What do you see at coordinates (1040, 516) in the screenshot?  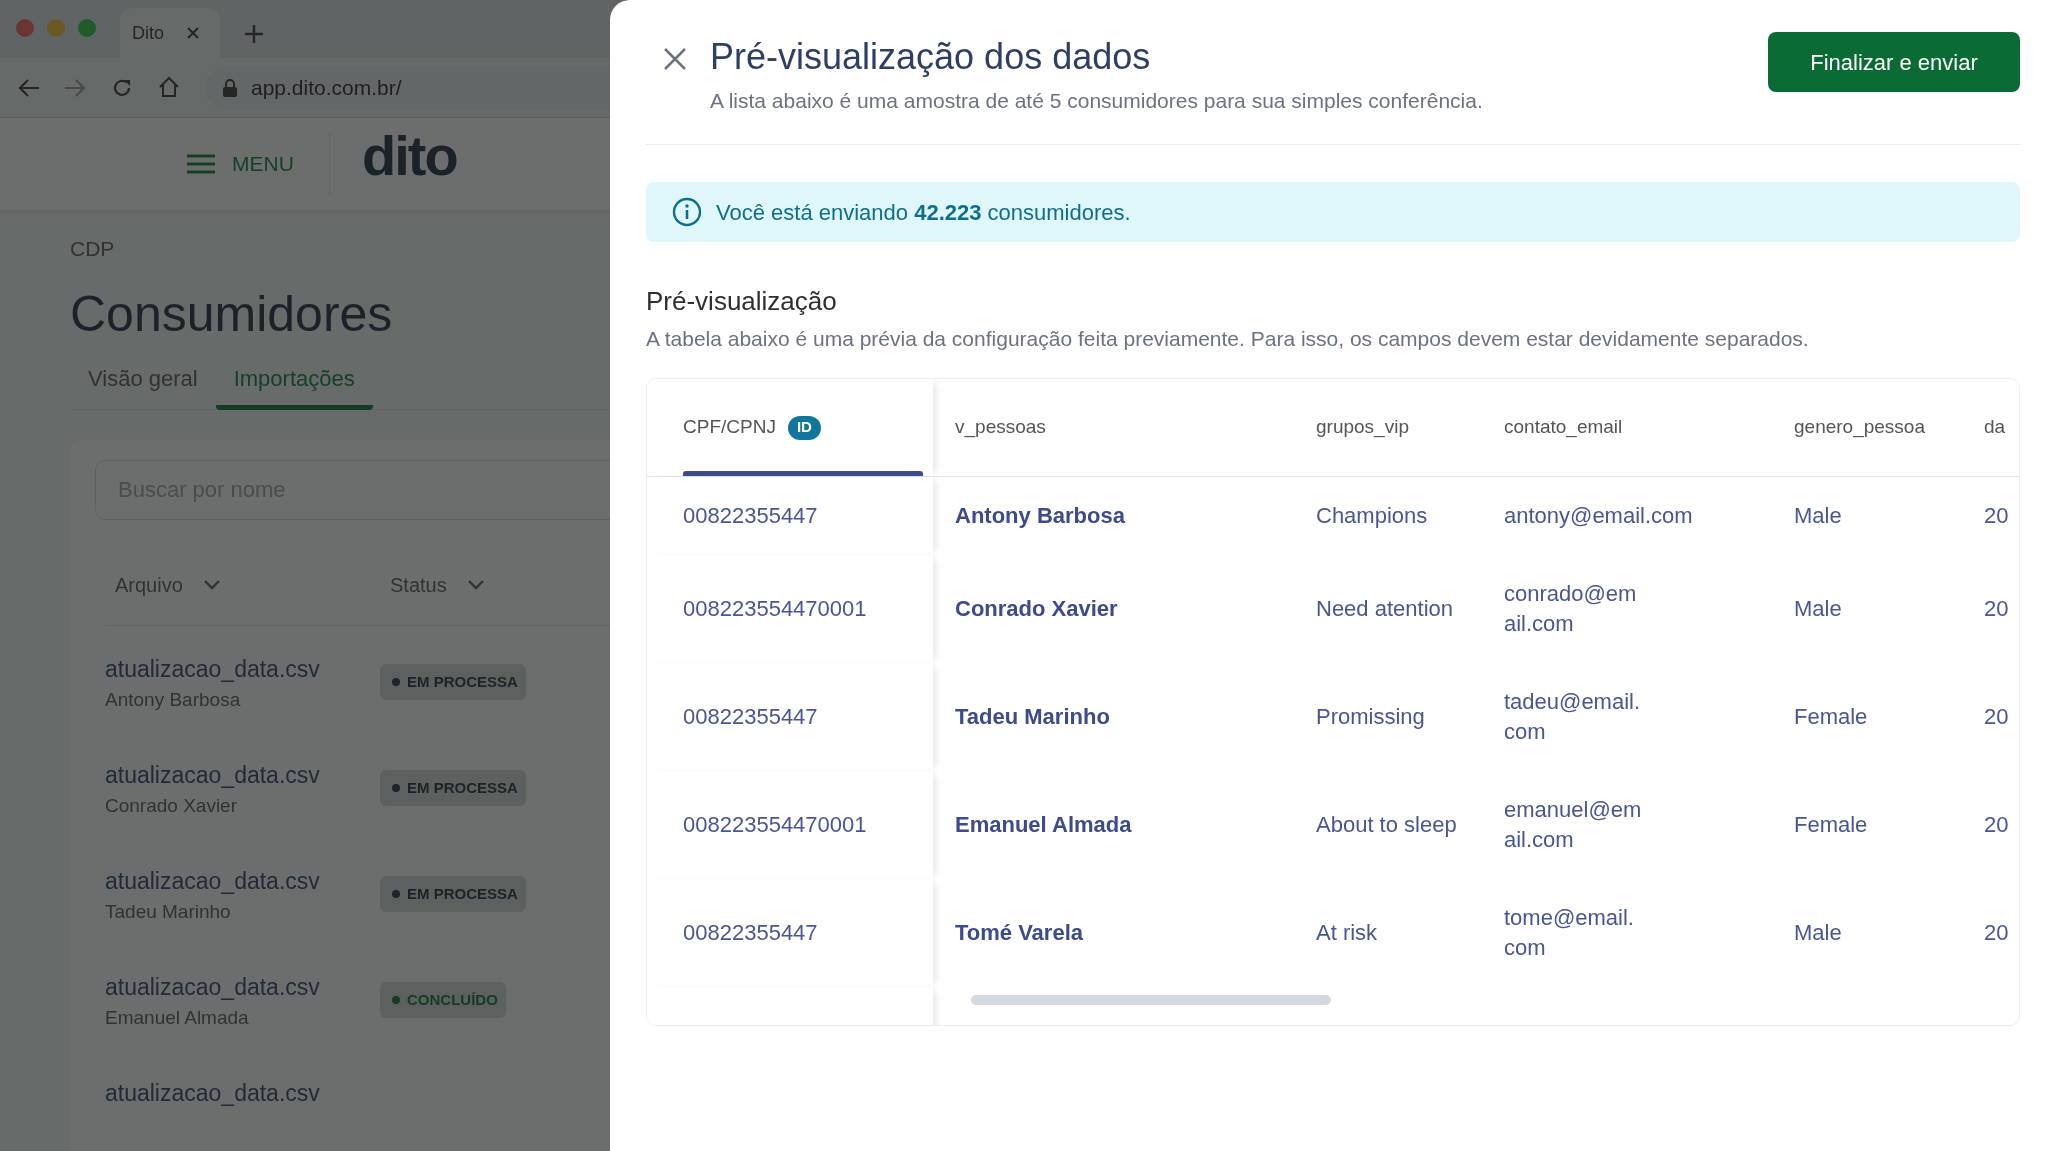 I see `table-cell-text: Antony Barbosa` at bounding box center [1040, 516].